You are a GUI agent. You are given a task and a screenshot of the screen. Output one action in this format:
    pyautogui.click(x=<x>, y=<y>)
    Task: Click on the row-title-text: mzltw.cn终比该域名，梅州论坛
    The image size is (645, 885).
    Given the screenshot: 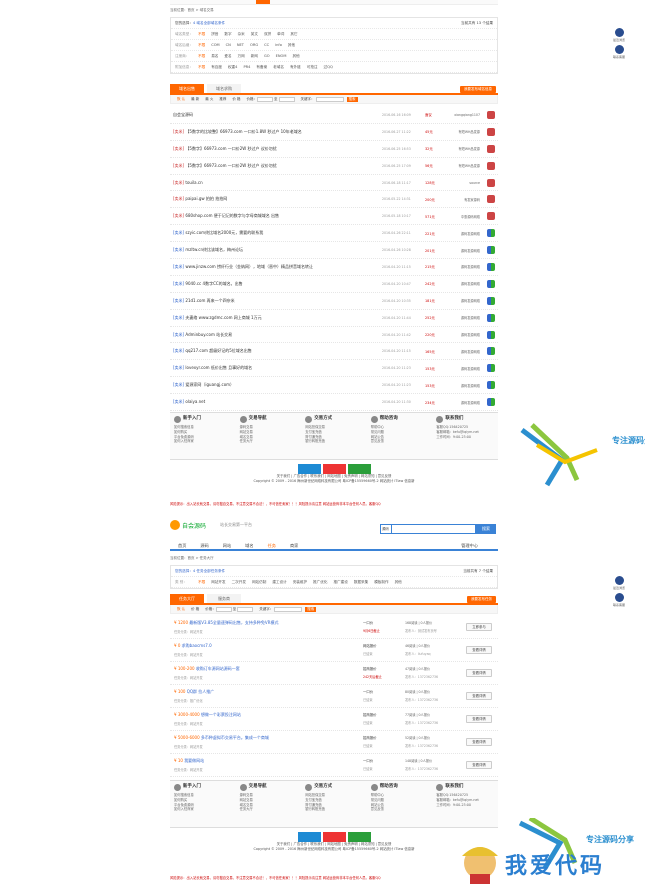 What is the action you would take?
    pyautogui.click(x=214, y=249)
    